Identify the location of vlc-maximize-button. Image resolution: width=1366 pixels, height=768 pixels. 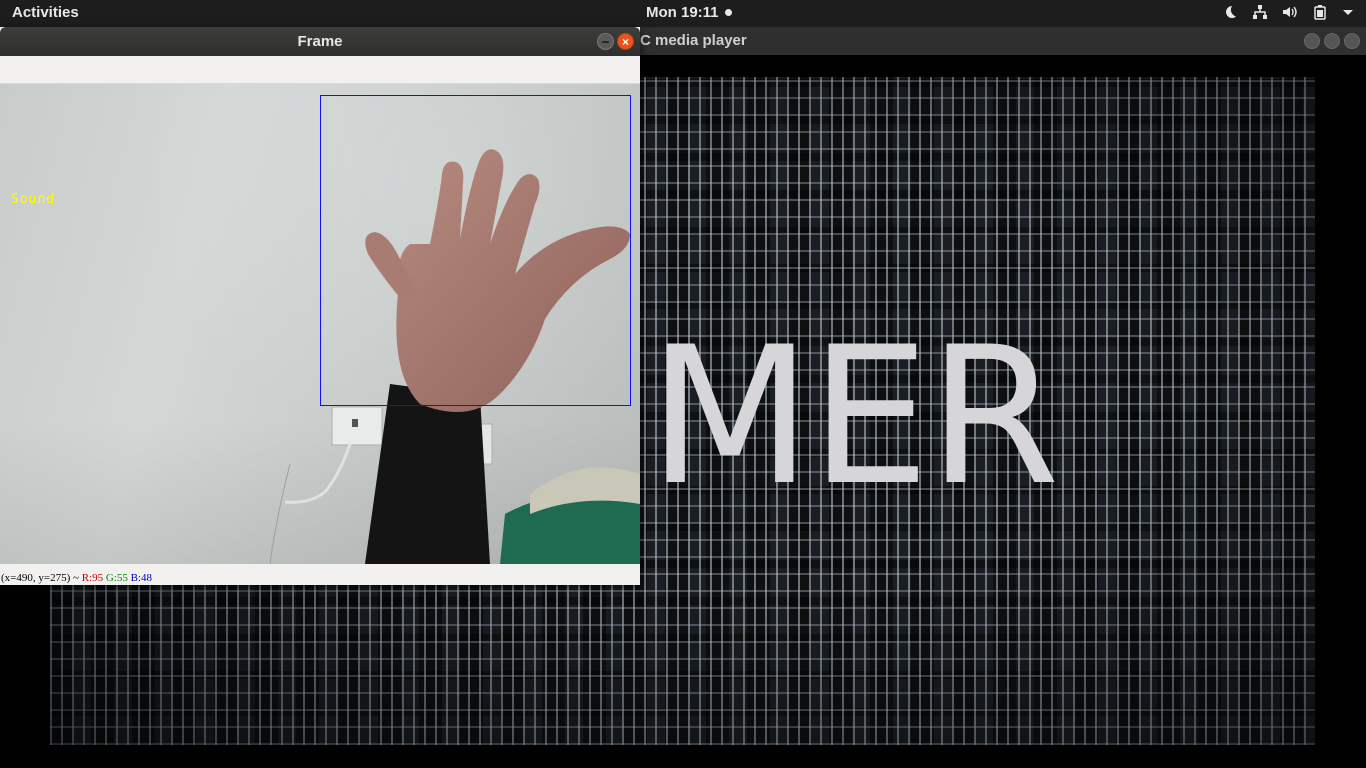
(1332, 41).